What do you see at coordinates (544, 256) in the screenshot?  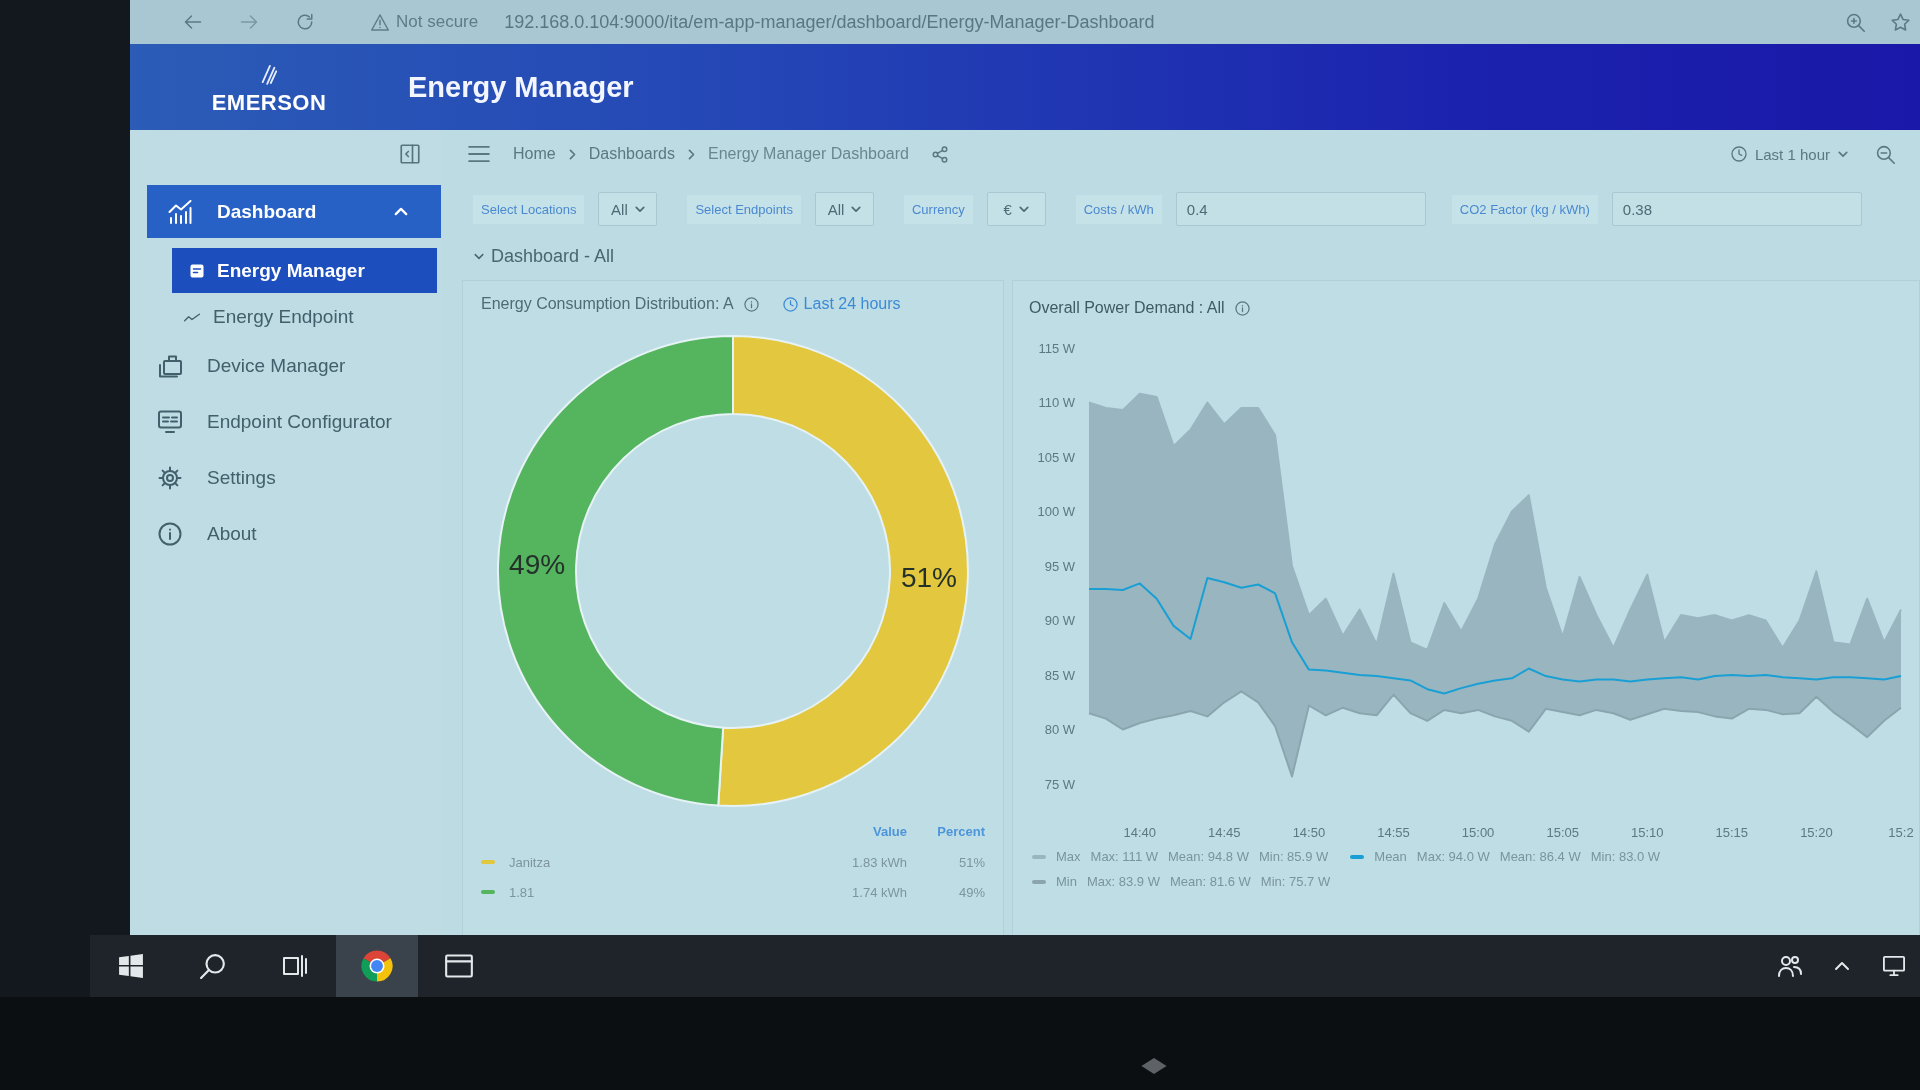 I see `section-toggle: Dashboard - All` at bounding box center [544, 256].